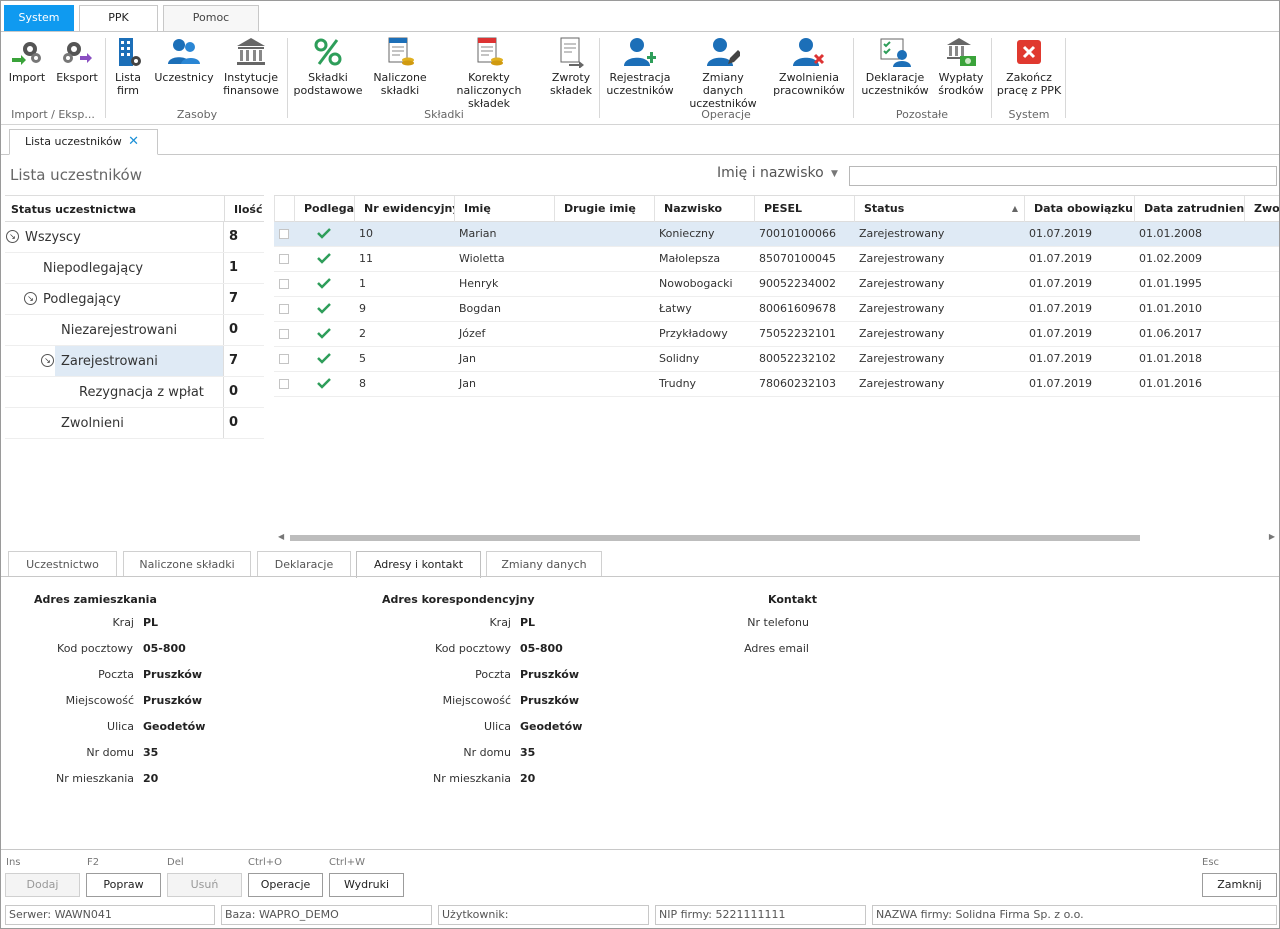  Describe the element at coordinates (640, 154) in the screenshot. I see `divider` at that location.